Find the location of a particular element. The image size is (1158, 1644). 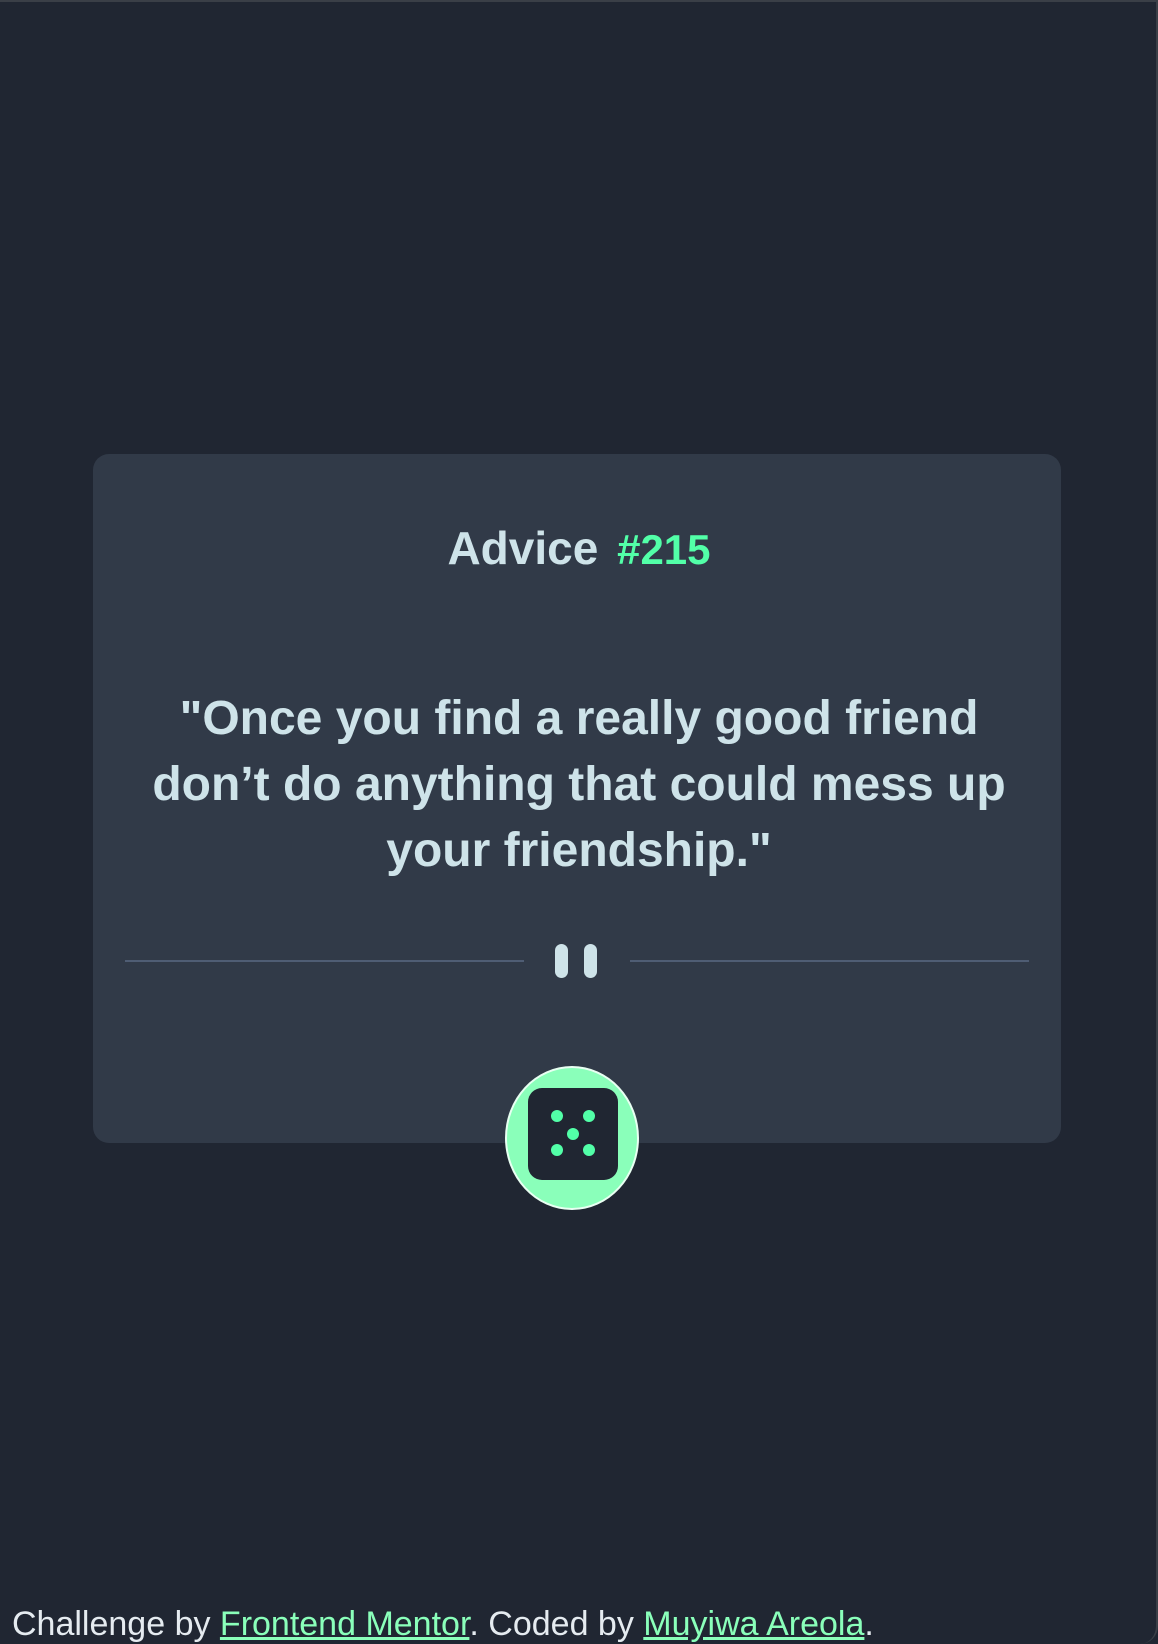

footer-prefix: Challenge by is located at coordinates (116, 1624).